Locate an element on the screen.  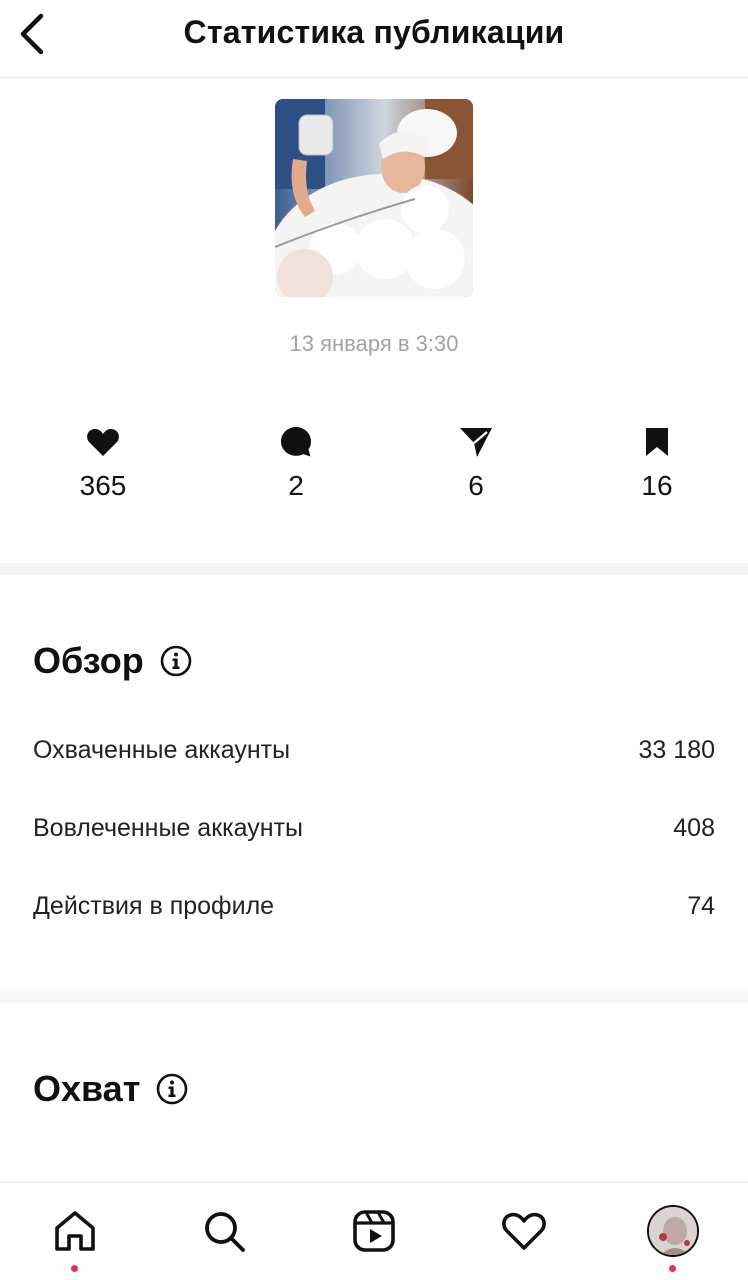
row-value: 74 is located at coordinates (701, 905).